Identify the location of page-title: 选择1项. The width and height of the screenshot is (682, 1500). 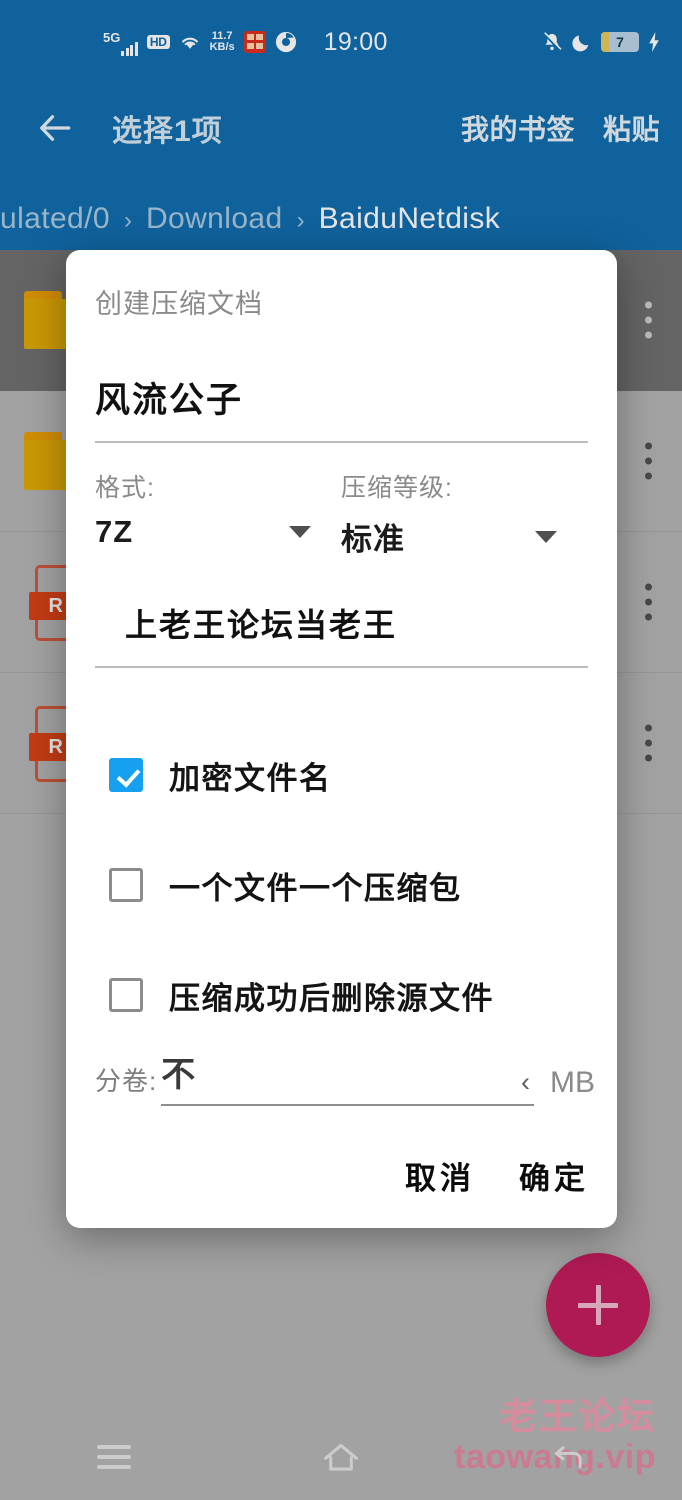
(167, 131).